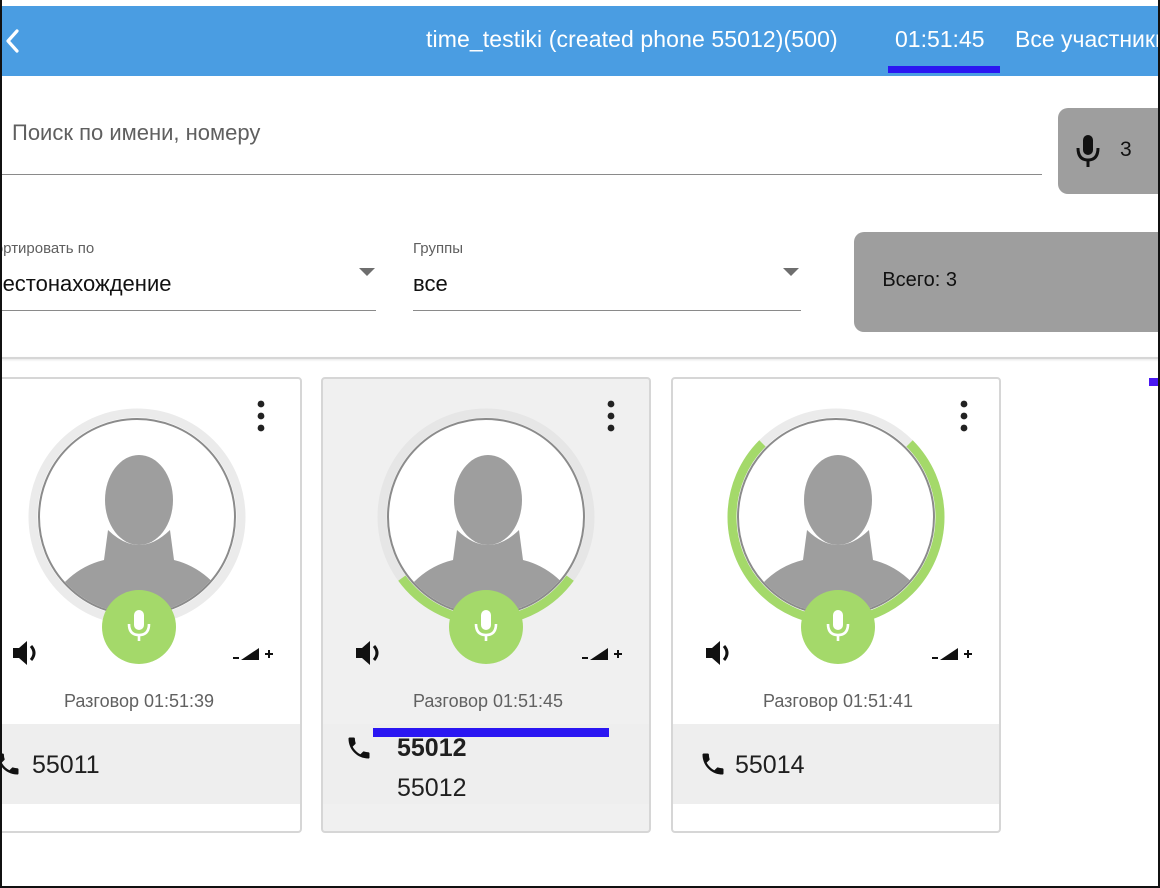 Image resolution: width=1160 pixels, height=888 pixels. What do you see at coordinates (432, 788) in the screenshot?
I see `participant-number: 55012` at bounding box center [432, 788].